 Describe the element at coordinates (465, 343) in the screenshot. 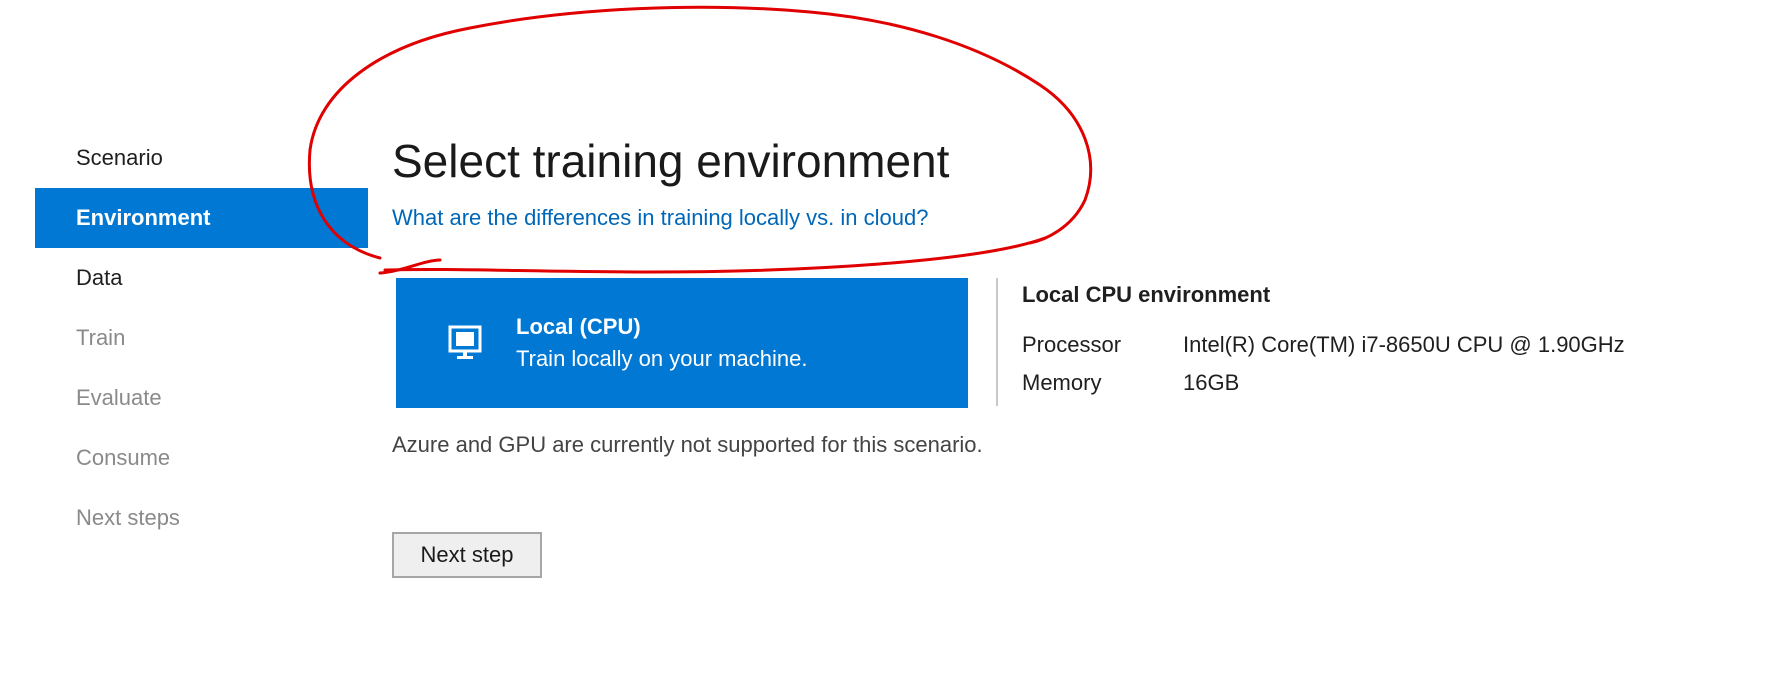

I see `monitor-icon` at that location.